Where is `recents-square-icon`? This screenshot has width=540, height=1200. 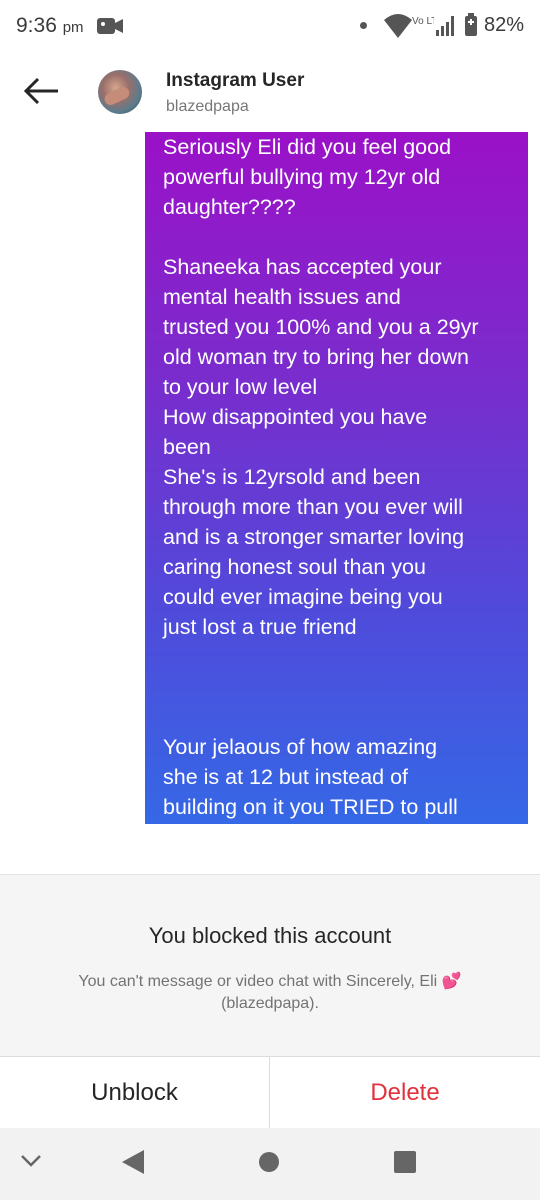
recents-square-icon is located at coordinates (405, 1162).